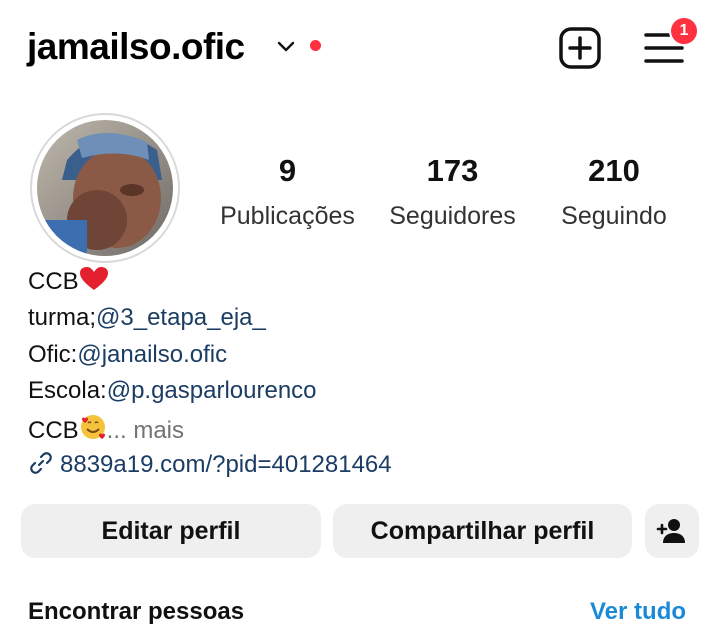  Describe the element at coordinates (614, 192) in the screenshot. I see `stat-following: 210 Seguindo` at that location.